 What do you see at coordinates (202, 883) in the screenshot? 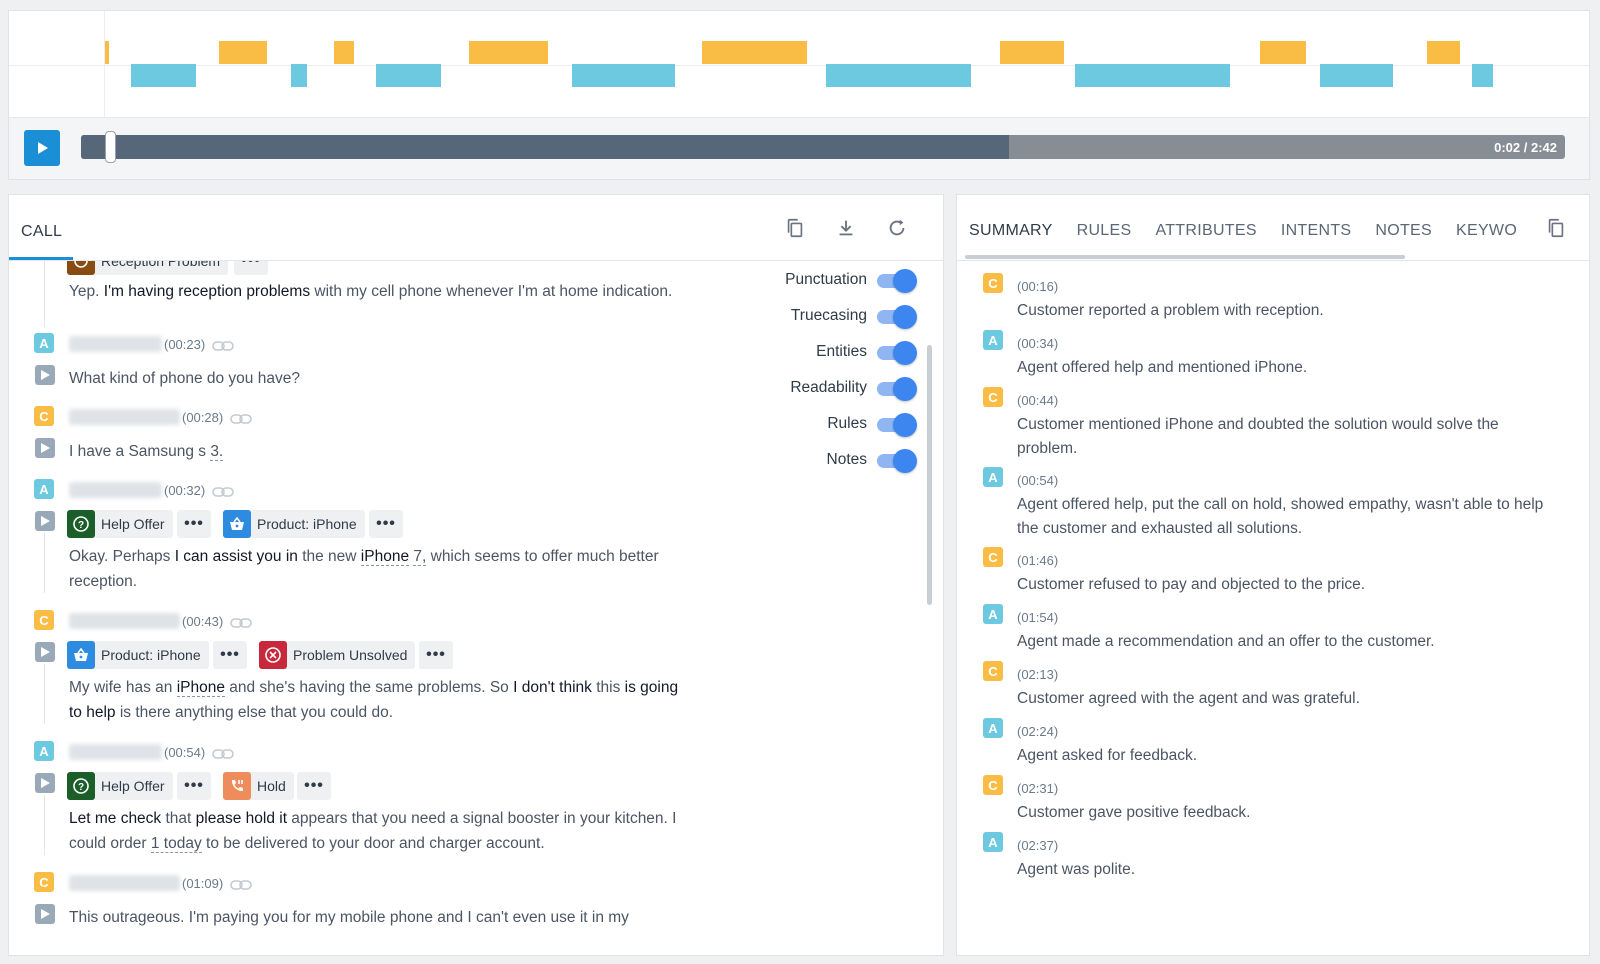
I see `timestamp: (01:09)` at bounding box center [202, 883].